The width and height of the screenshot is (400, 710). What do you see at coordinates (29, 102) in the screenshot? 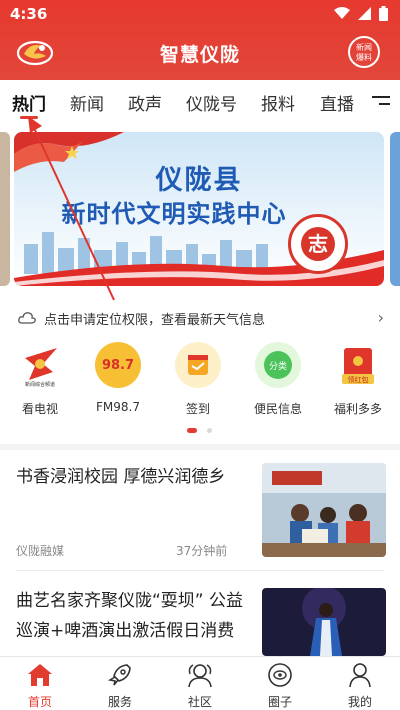
I see `tab-hot: 热门` at bounding box center [29, 102].